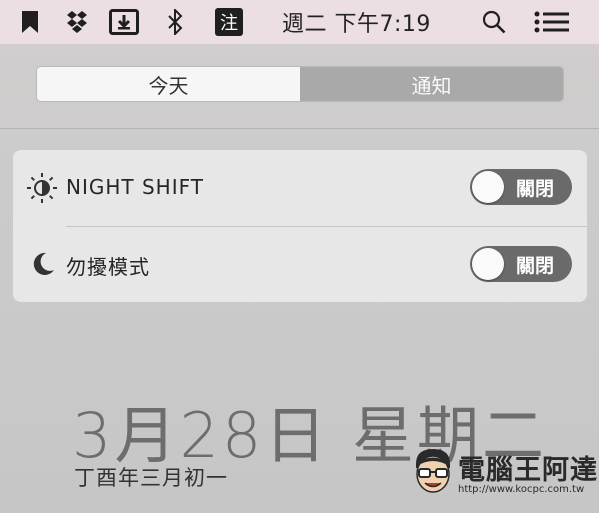 The width and height of the screenshot is (599, 513). What do you see at coordinates (42, 264) in the screenshot?
I see `moon-icon` at bounding box center [42, 264].